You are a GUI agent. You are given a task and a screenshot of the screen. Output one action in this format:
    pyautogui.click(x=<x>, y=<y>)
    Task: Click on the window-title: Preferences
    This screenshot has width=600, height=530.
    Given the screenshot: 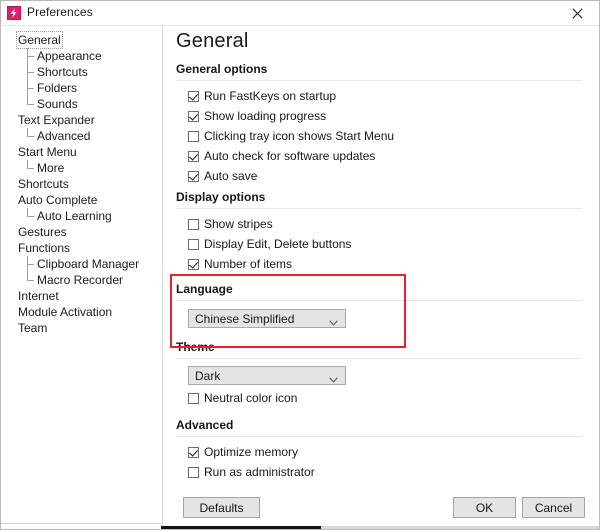 What is the action you would take?
    pyautogui.click(x=60, y=12)
    